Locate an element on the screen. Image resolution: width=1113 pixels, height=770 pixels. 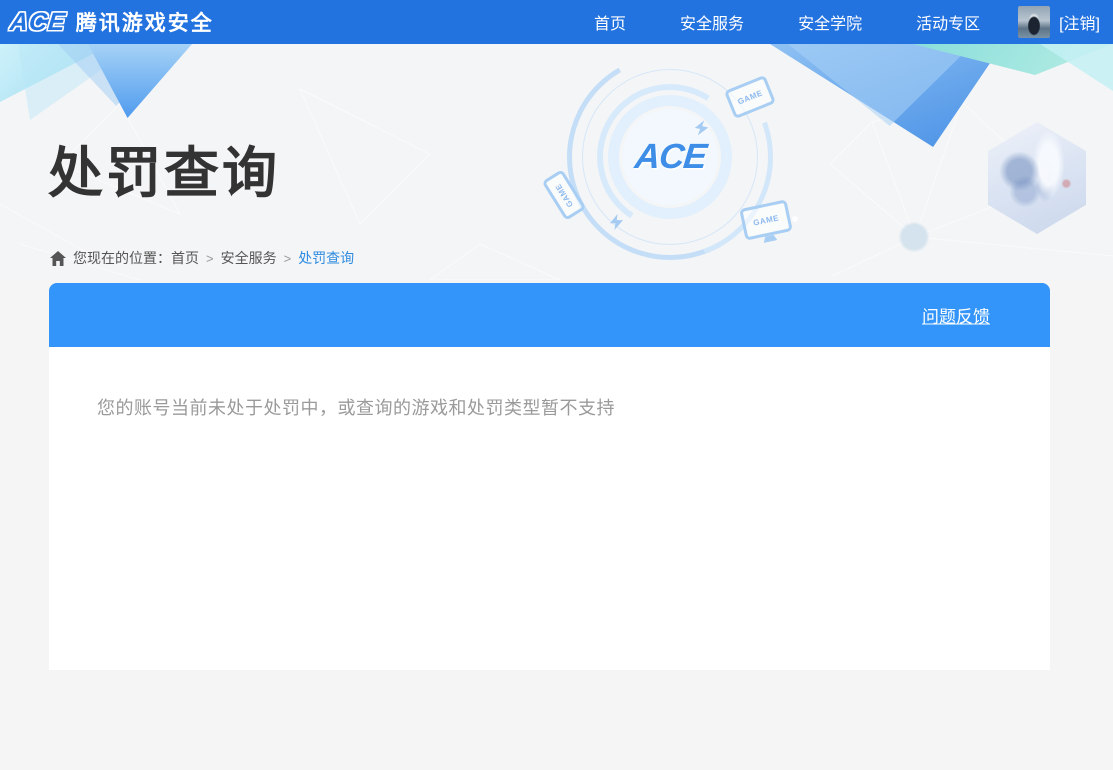
page-title: 处罚查询 is located at coordinates (164, 173).